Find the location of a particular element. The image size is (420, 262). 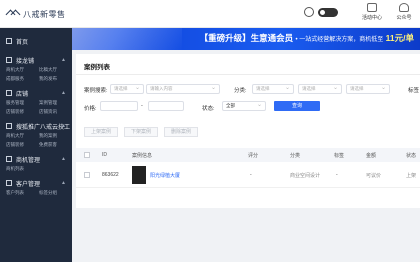

banner-price: 11元/单 is located at coordinates (399, 38).